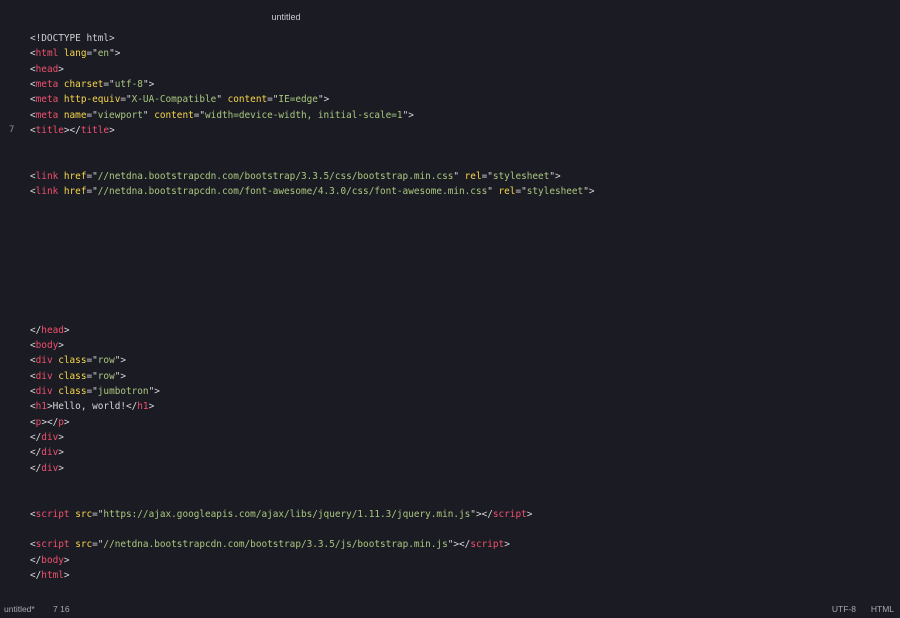  I want to click on code-line: <h1>Hello, world!</h1>, so click(460, 406).